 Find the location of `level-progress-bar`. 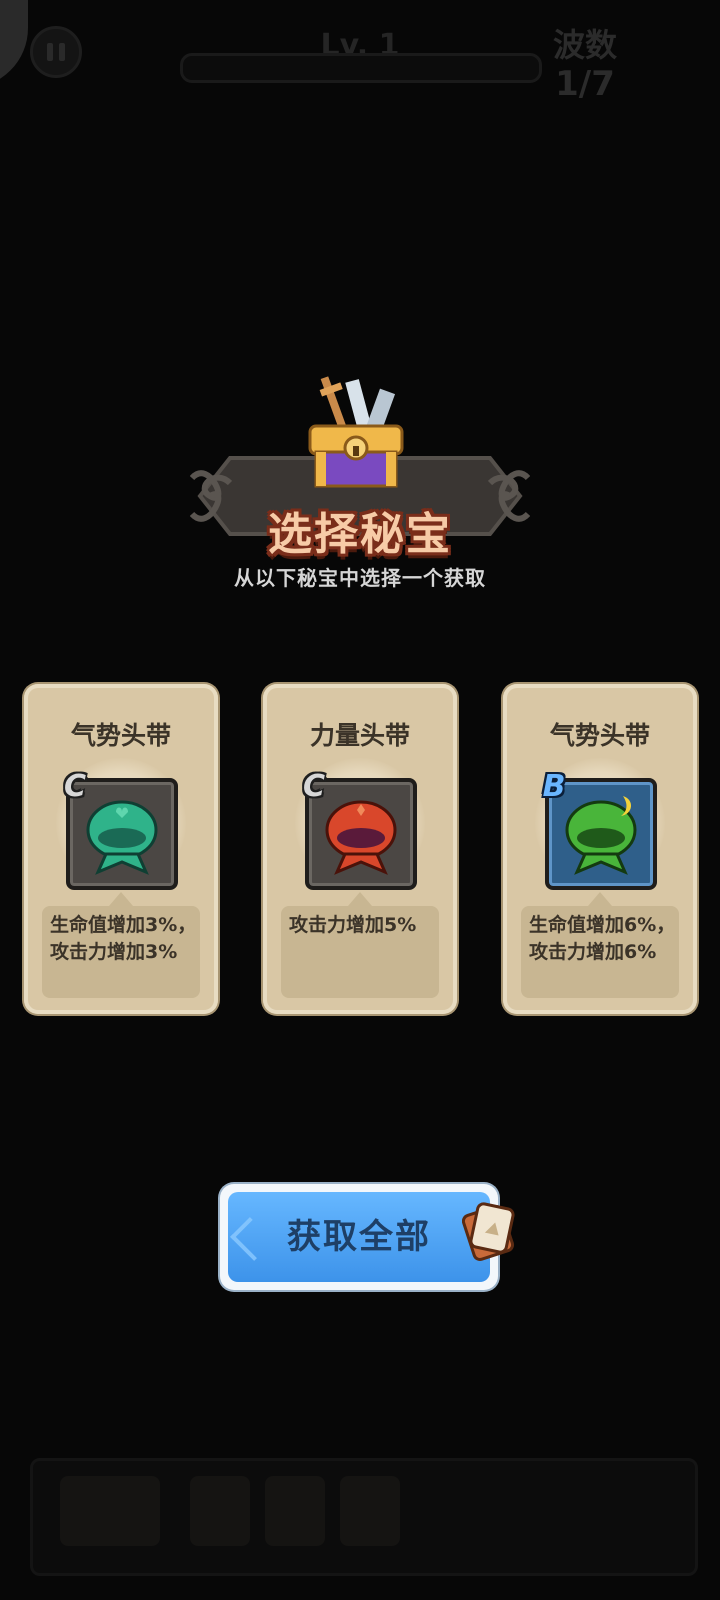

level-progress-bar is located at coordinates (361, 68).